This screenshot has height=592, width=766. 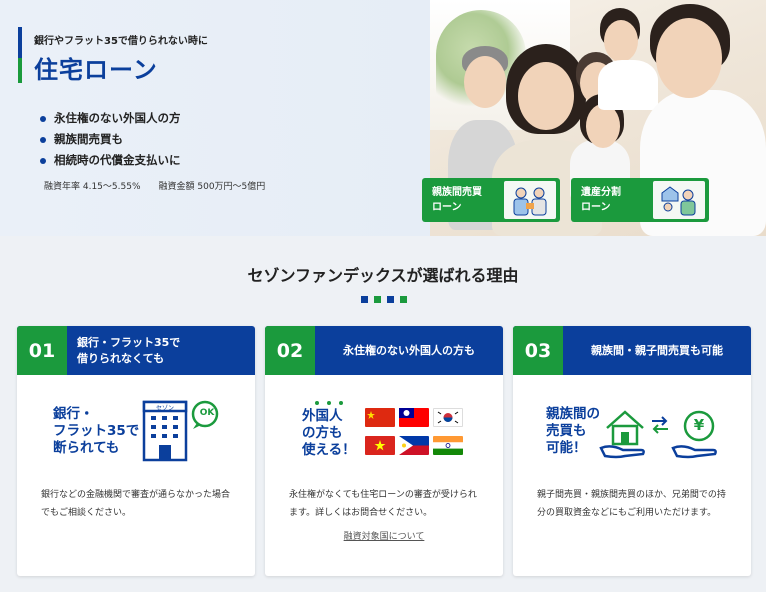 I want to click on estate-division-loan-button: 遺産分割 ローン, so click(x=640, y=200).